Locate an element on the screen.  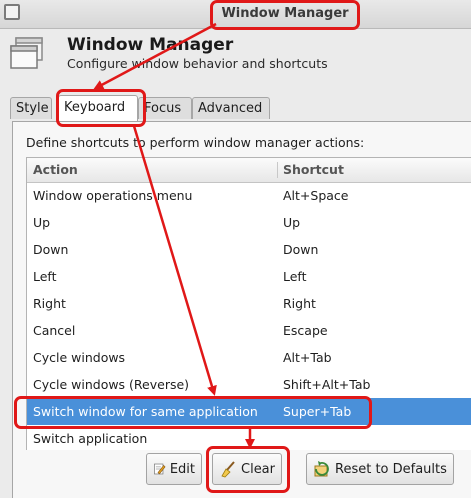
page-subtitle: Configure window behavior and shortcuts is located at coordinates (197, 63).